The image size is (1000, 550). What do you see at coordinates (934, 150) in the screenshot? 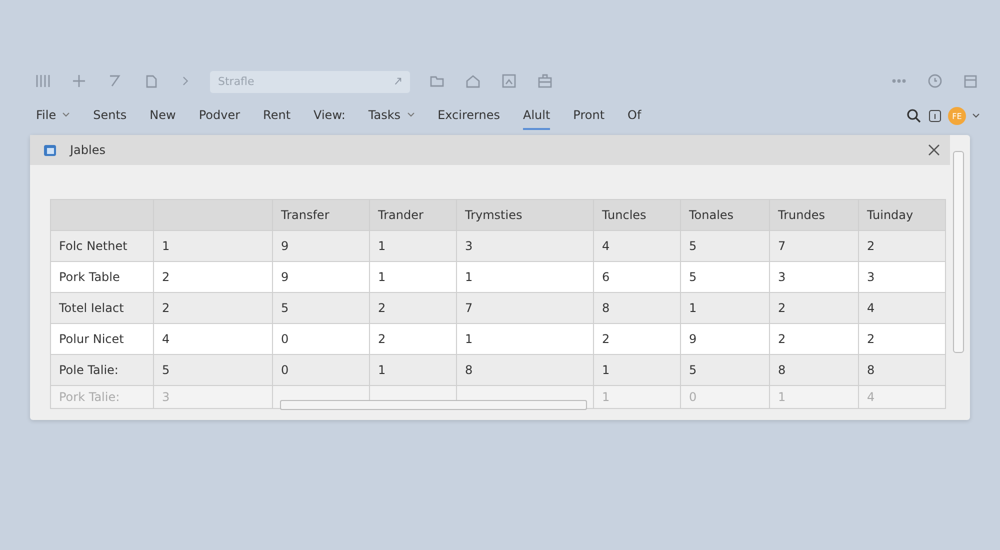
I see `close-icon` at bounding box center [934, 150].